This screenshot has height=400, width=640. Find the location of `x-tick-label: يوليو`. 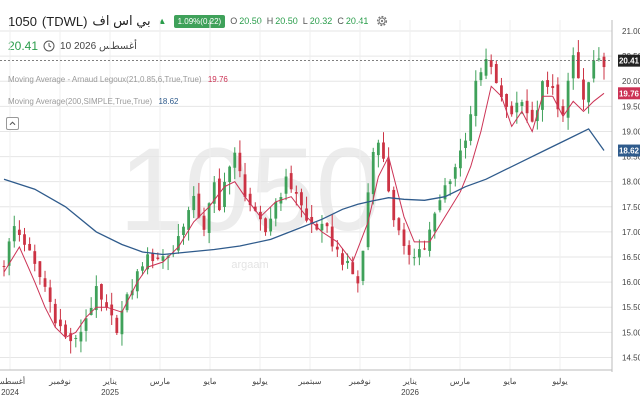

x-tick-label: يوليو is located at coordinates (259, 381).